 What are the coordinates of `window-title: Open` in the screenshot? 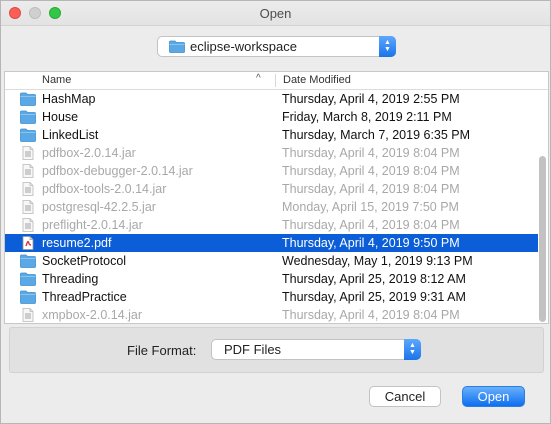 It's located at (275, 13).